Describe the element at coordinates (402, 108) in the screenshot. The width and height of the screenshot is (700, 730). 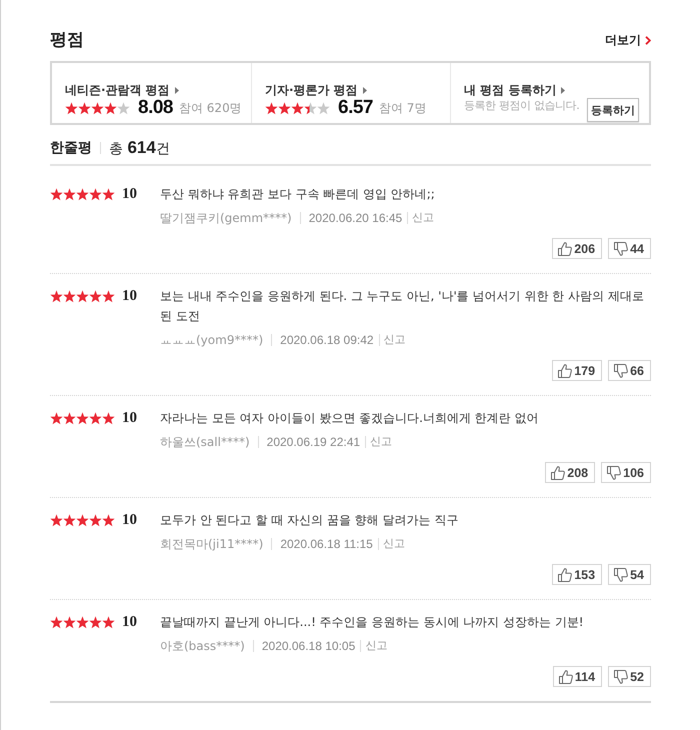
I see `participant-count: 참여 7명` at that location.